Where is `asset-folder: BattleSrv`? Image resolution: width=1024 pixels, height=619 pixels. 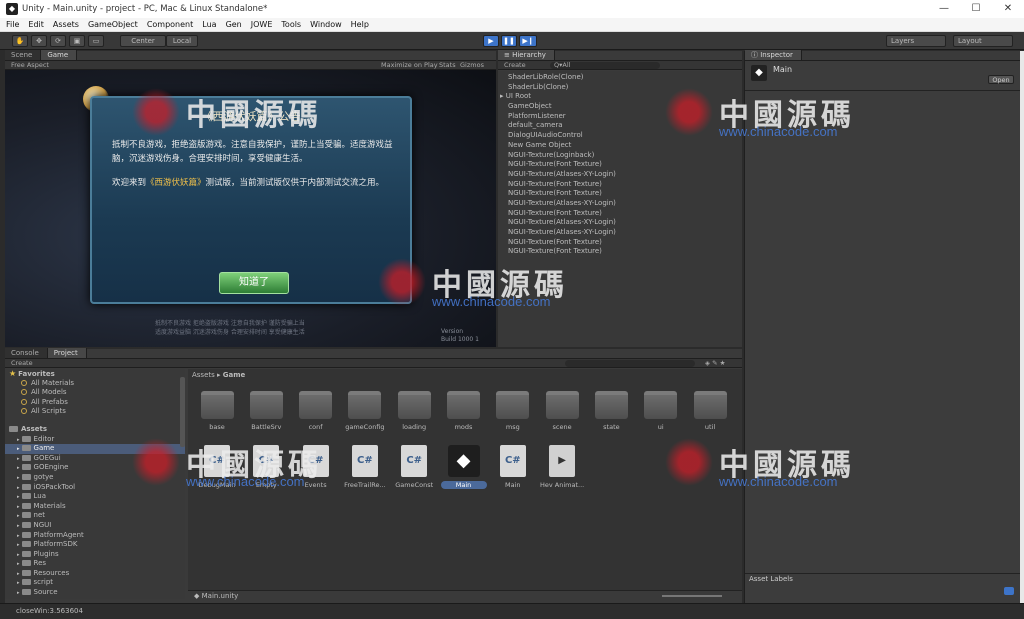
asset-folder: BattleSrv is located at coordinates (266, 411).